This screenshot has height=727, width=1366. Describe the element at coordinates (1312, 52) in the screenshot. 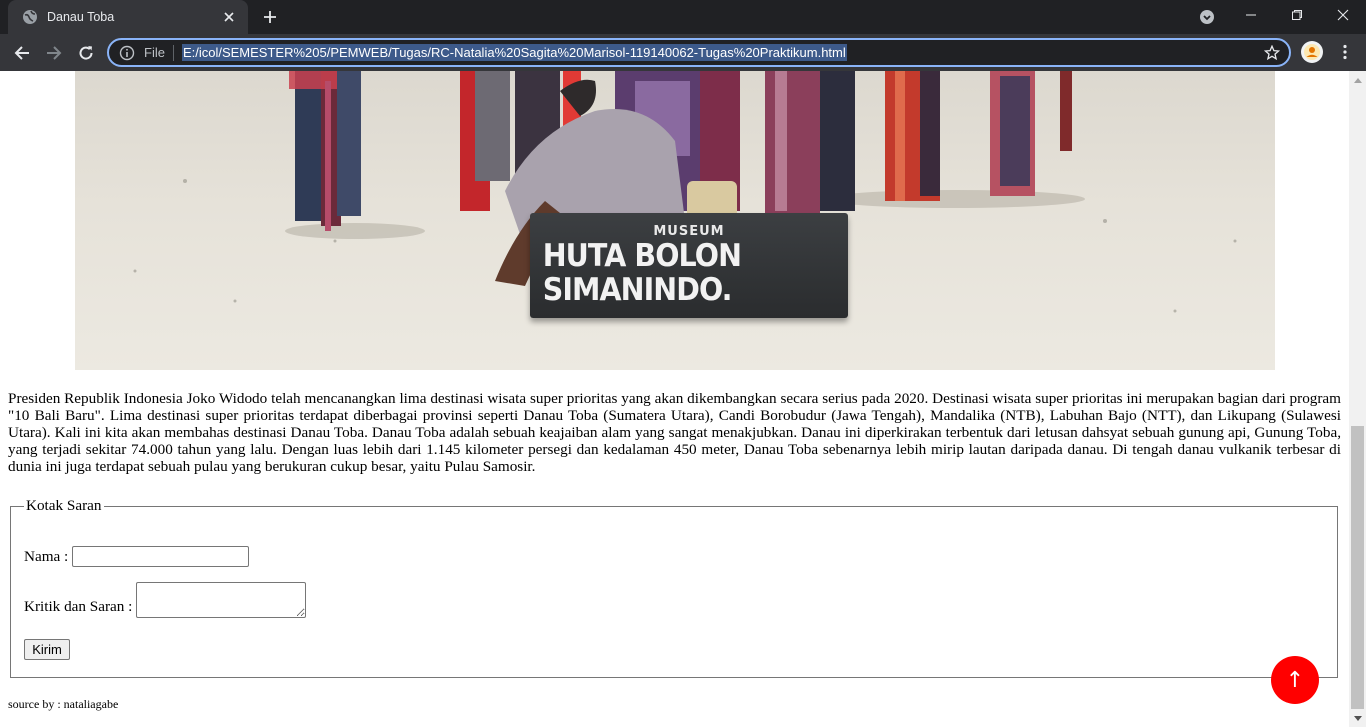

I see `profile-avatar-icon` at that location.